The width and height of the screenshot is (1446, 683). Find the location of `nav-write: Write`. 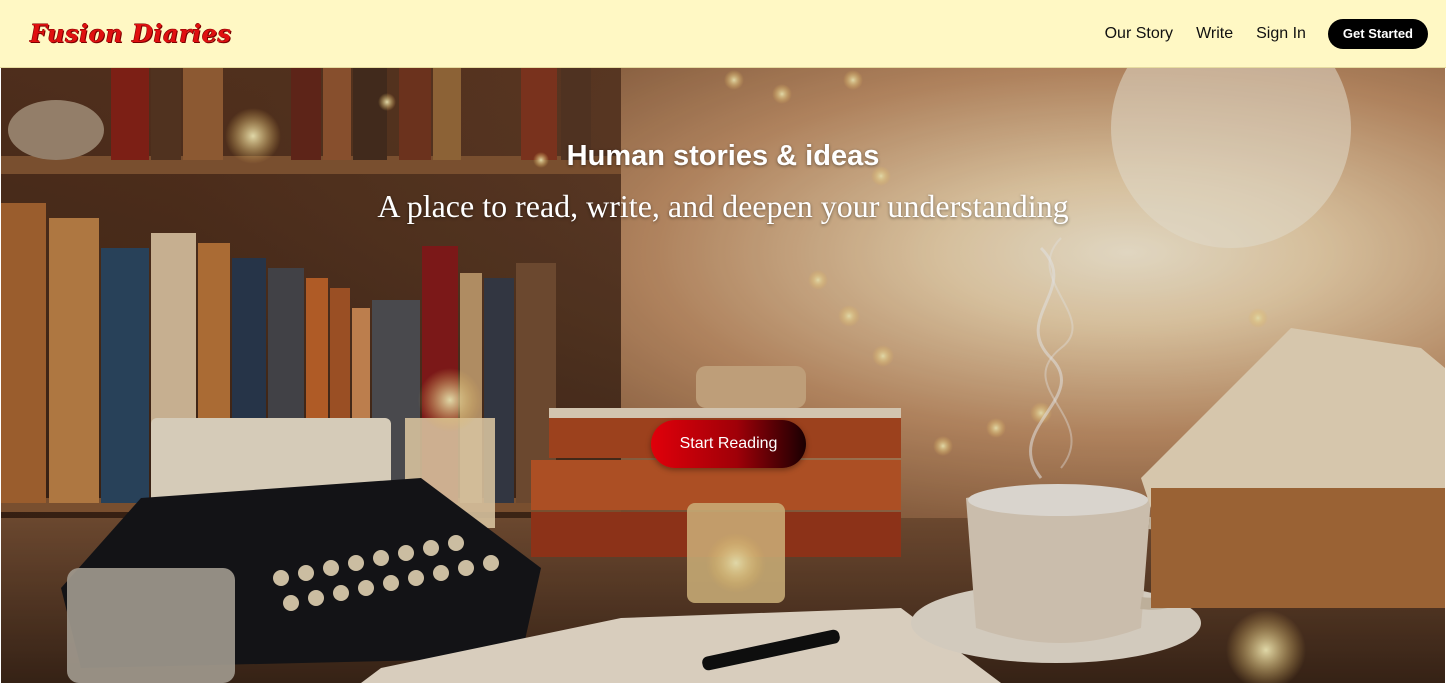

nav-write: Write is located at coordinates (1214, 34).